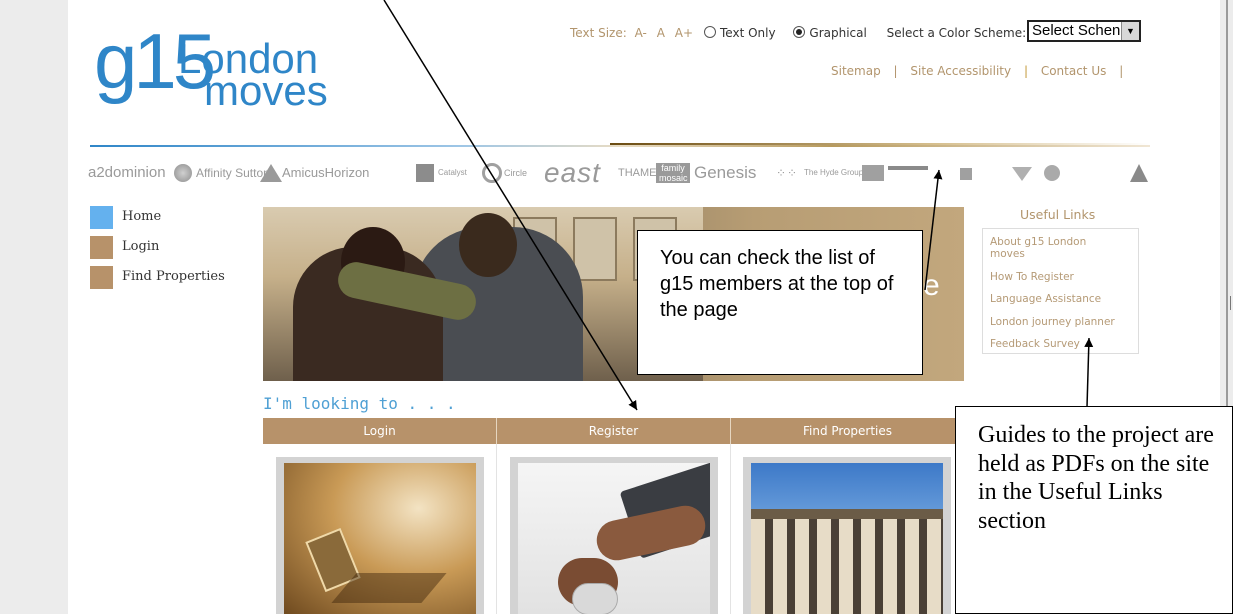 The image size is (1233, 614). I want to click on arrow-to-members, so click(933, 230).